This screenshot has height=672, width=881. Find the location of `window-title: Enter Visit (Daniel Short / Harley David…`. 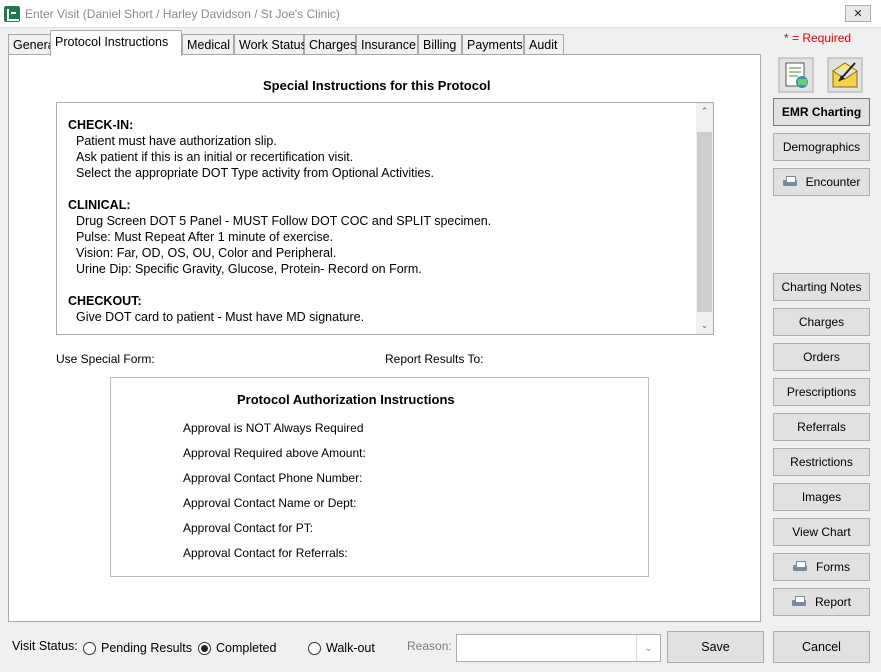

window-title: Enter Visit (Daniel Short / Harley David… is located at coordinates (182, 14).